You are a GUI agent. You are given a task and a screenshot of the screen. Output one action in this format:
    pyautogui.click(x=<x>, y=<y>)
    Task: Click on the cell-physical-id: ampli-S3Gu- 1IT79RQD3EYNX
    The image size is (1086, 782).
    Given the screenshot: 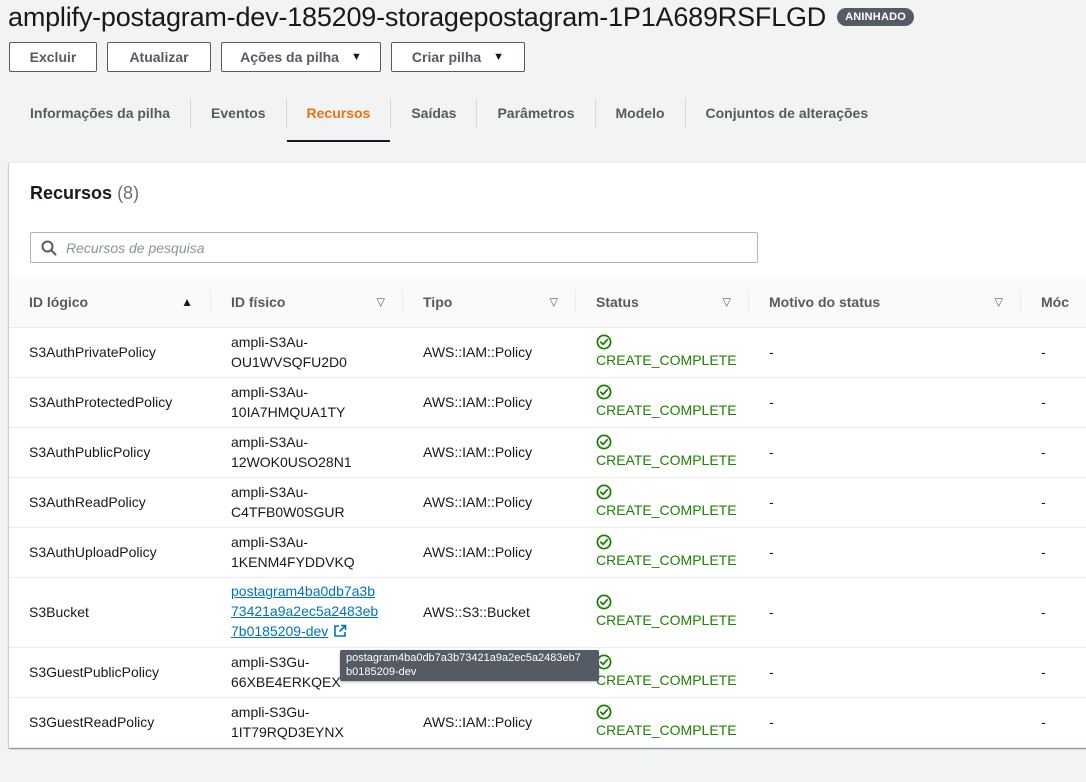 What is the action you would take?
    pyautogui.click(x=307, y=722)
    